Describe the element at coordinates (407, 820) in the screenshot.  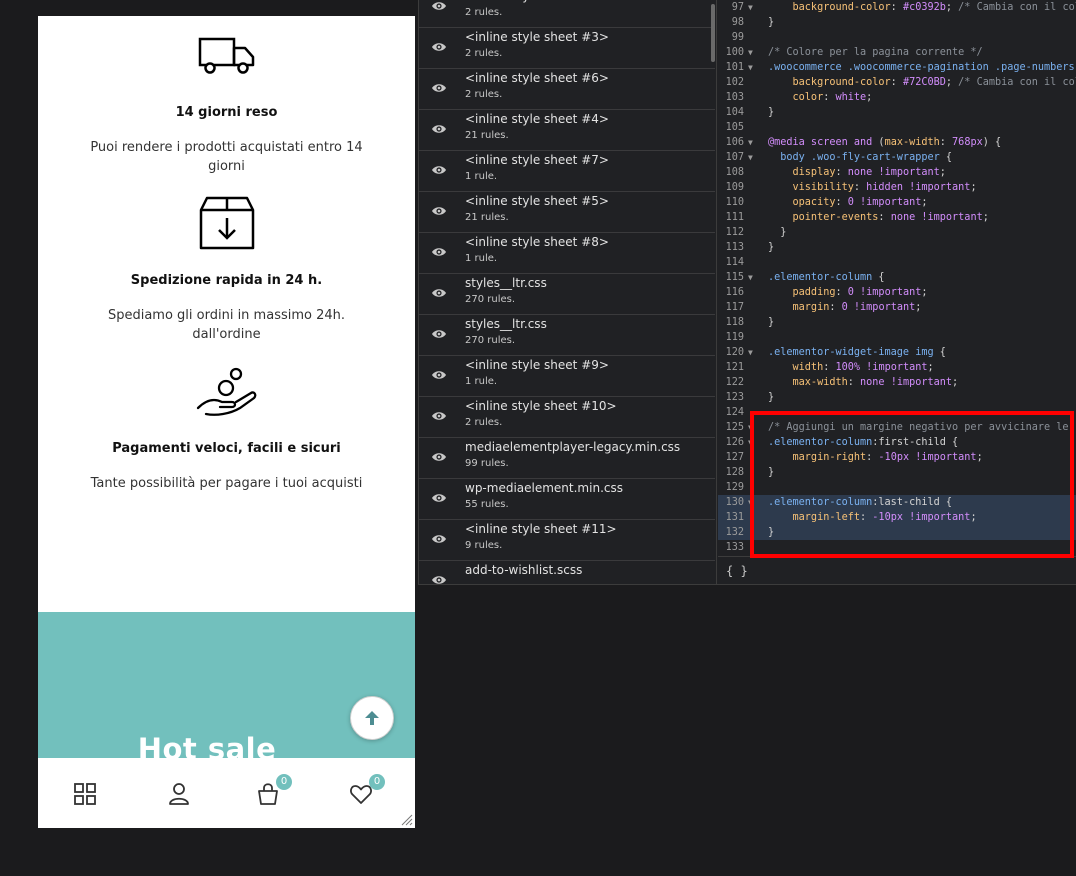
I see `resize-grip-icon` at that location.